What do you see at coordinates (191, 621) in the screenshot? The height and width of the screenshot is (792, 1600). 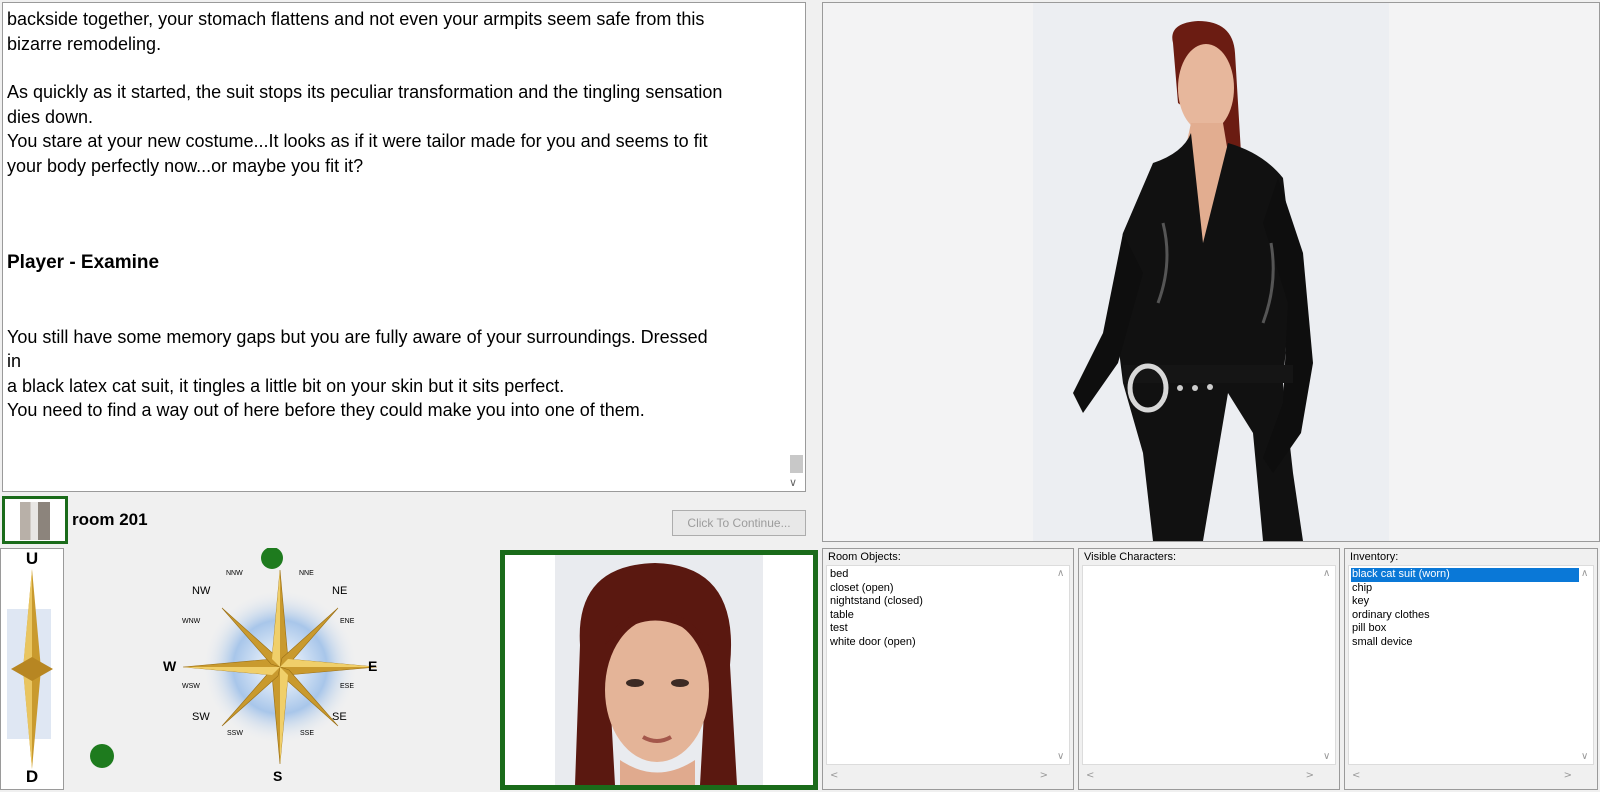 I see `compass-wnw: WNW` at bounding box center [191, 621].